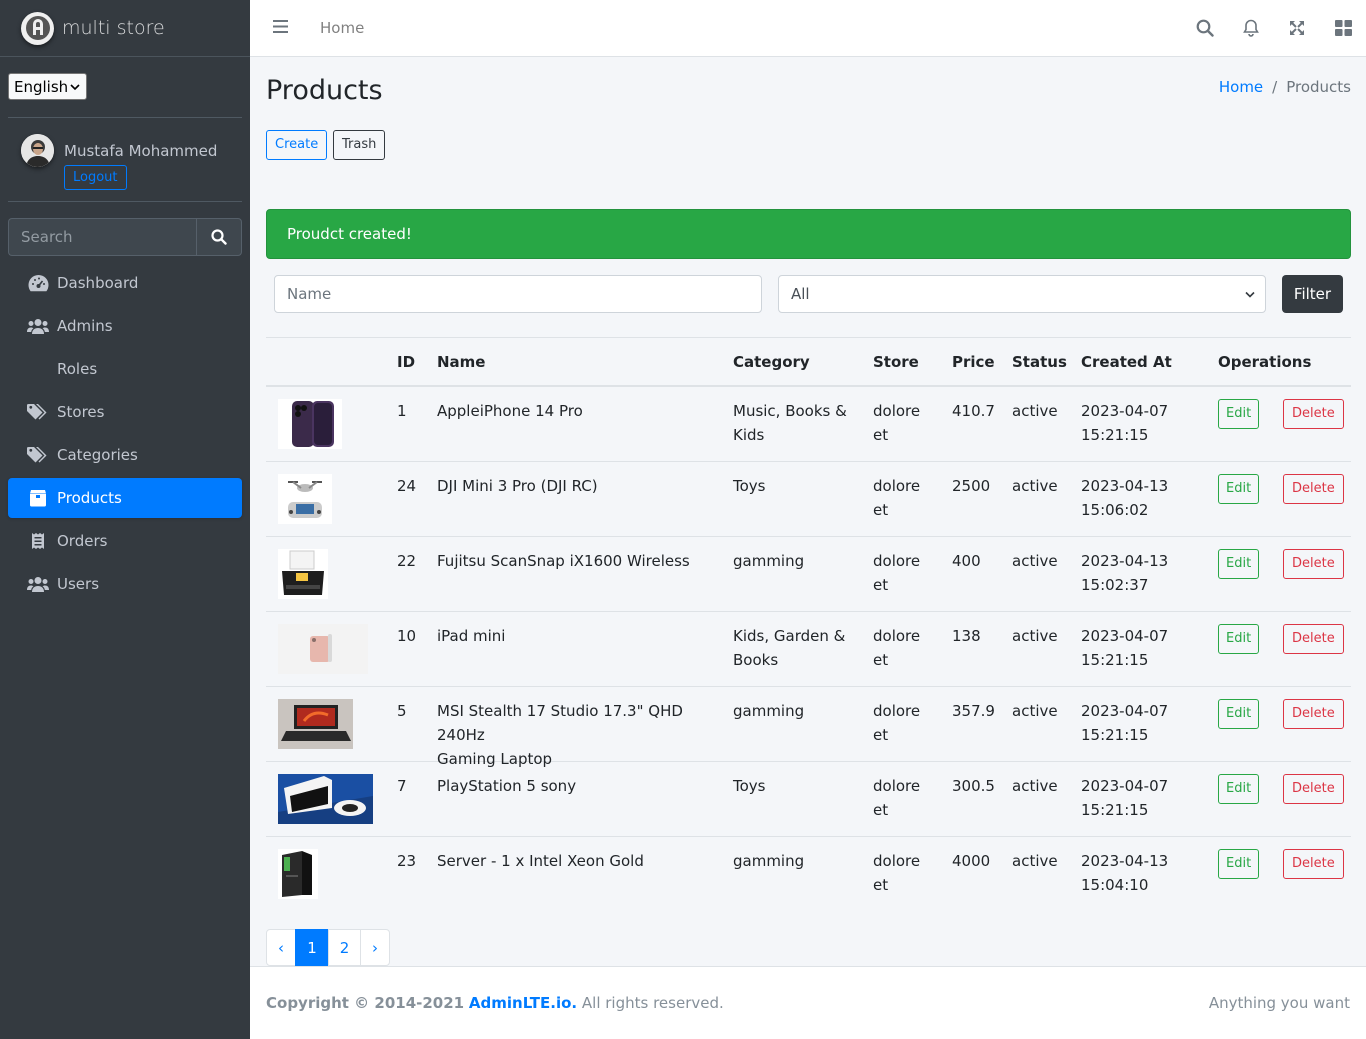 This screenshot has height=1039, width=1366. What do you see at coordinates (1124, 723) in the screenshot?
I see `cell-created-at: 2023-04-07 15:21:15` at bounding box center [1124, 723].